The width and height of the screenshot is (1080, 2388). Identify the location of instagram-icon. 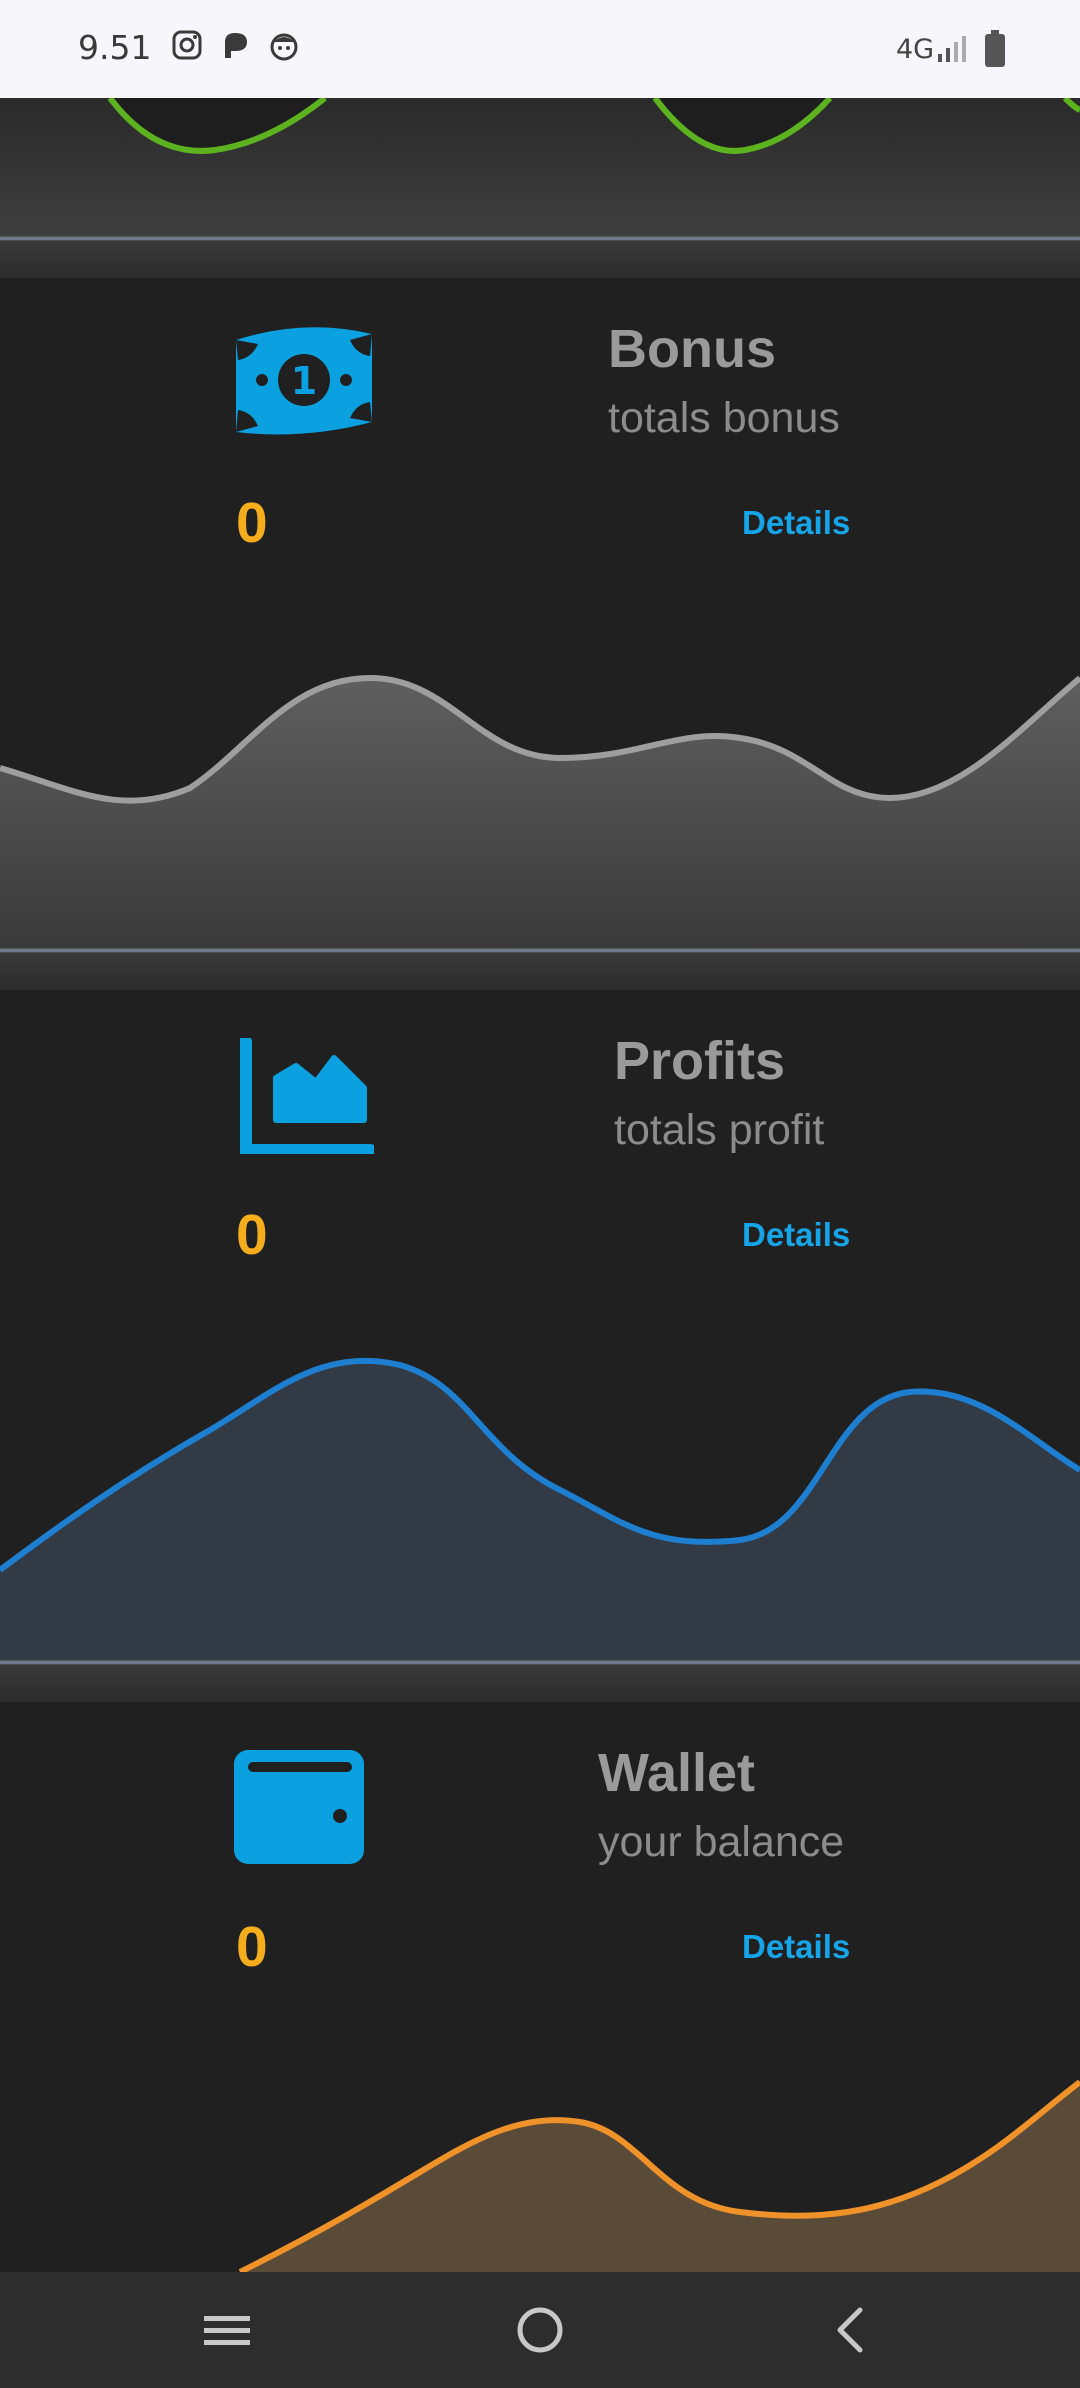
(187, 47).